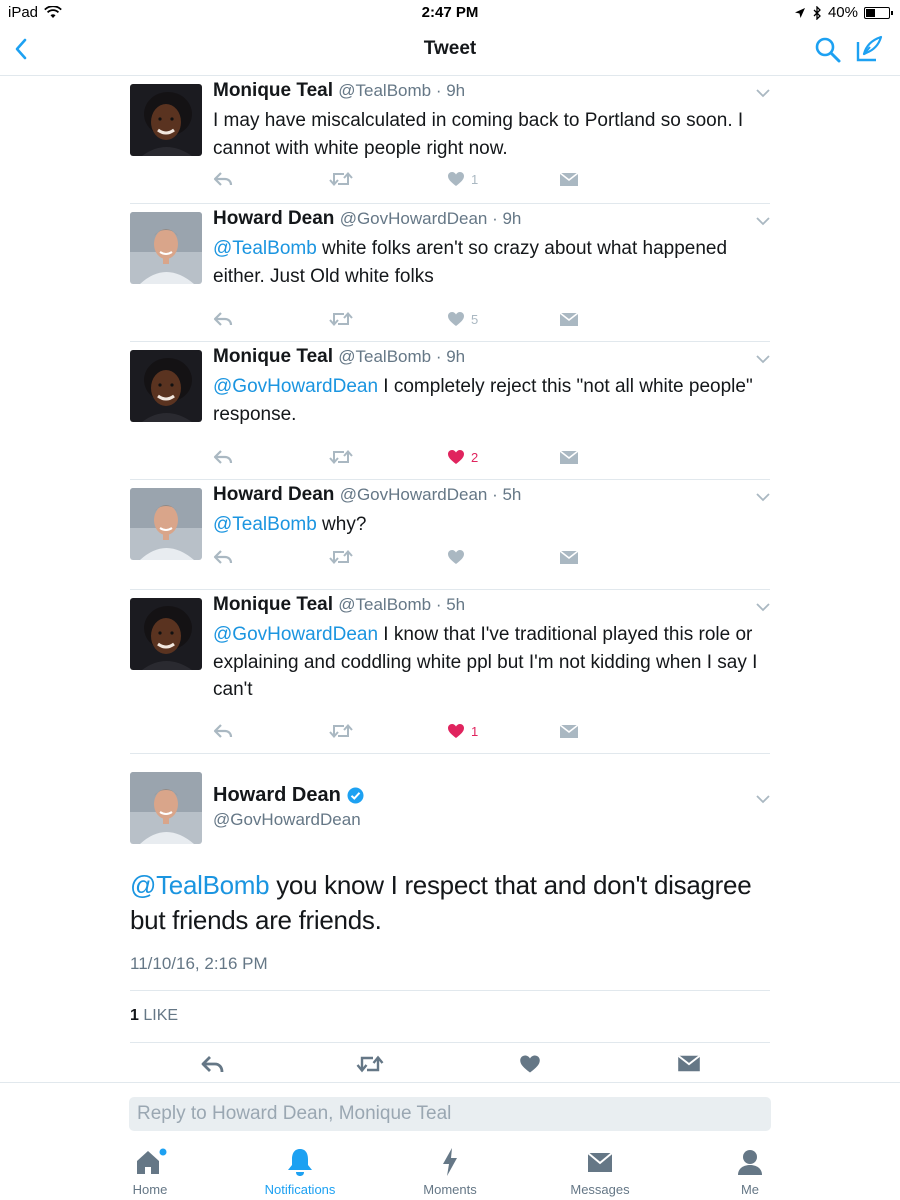 The width and height of the screenshot is (900, 1200). What do you see at coordinates (828, 50) in the screenshot?
I see `search-icon` at bounding box center [828, 50].